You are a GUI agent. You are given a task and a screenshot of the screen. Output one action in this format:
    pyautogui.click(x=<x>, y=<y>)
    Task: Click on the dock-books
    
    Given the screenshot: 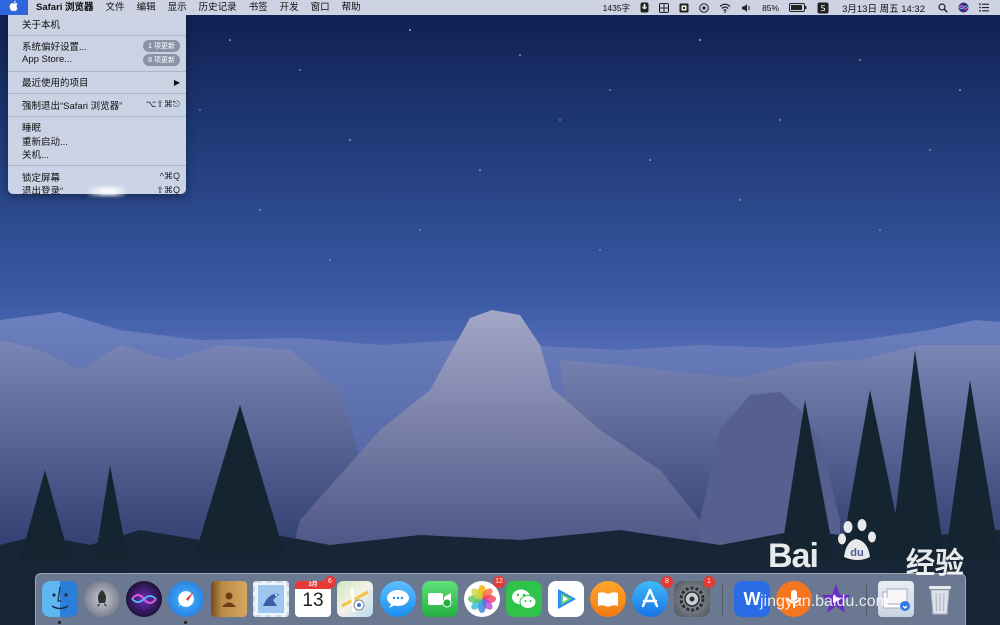 What is the action you would take?
    pyautogui.click(x=608, y=599)
    